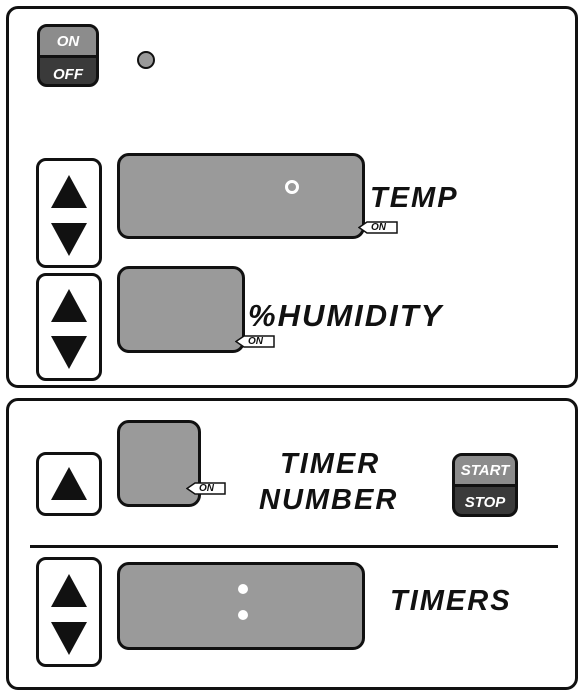 The image size is (579, 692). Describe the element at coordinates (69, 327) in the screenshot. I see `humidity-stepper` at that location.